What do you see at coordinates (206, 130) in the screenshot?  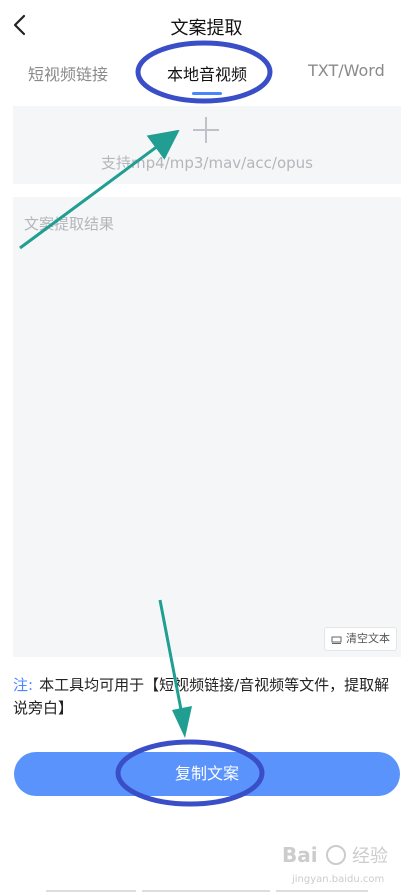 I see `plus-icon` at bounding box center [206, 130].